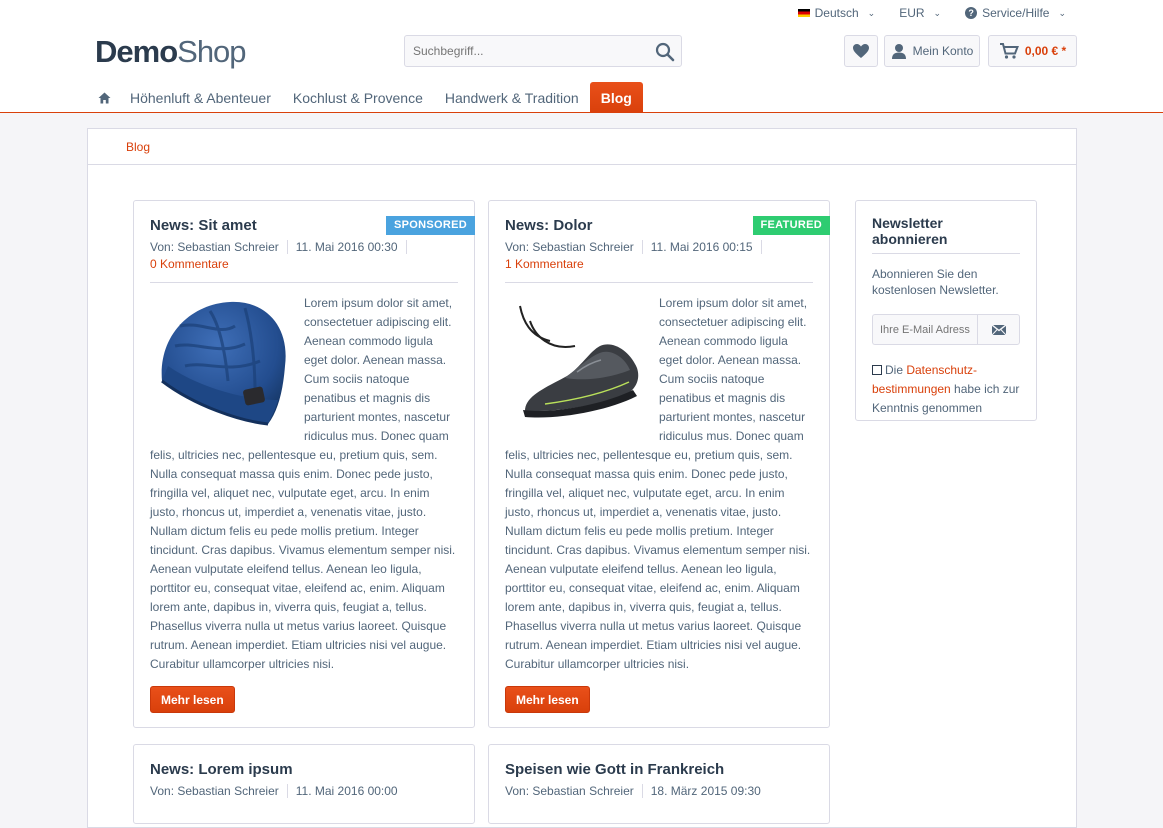 The height and width of the screenshot is (828, 1163). Describe the element at coordinates (520, 51) in the screenshot. I see `search-input` at that location.